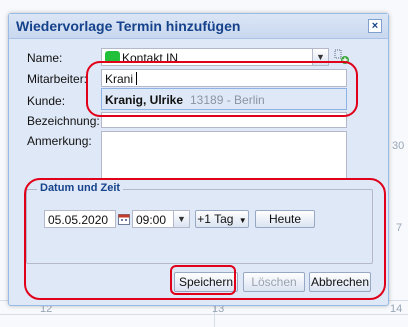  I want to click on employee-label: Mitarbeiter:, so click(57, 79).